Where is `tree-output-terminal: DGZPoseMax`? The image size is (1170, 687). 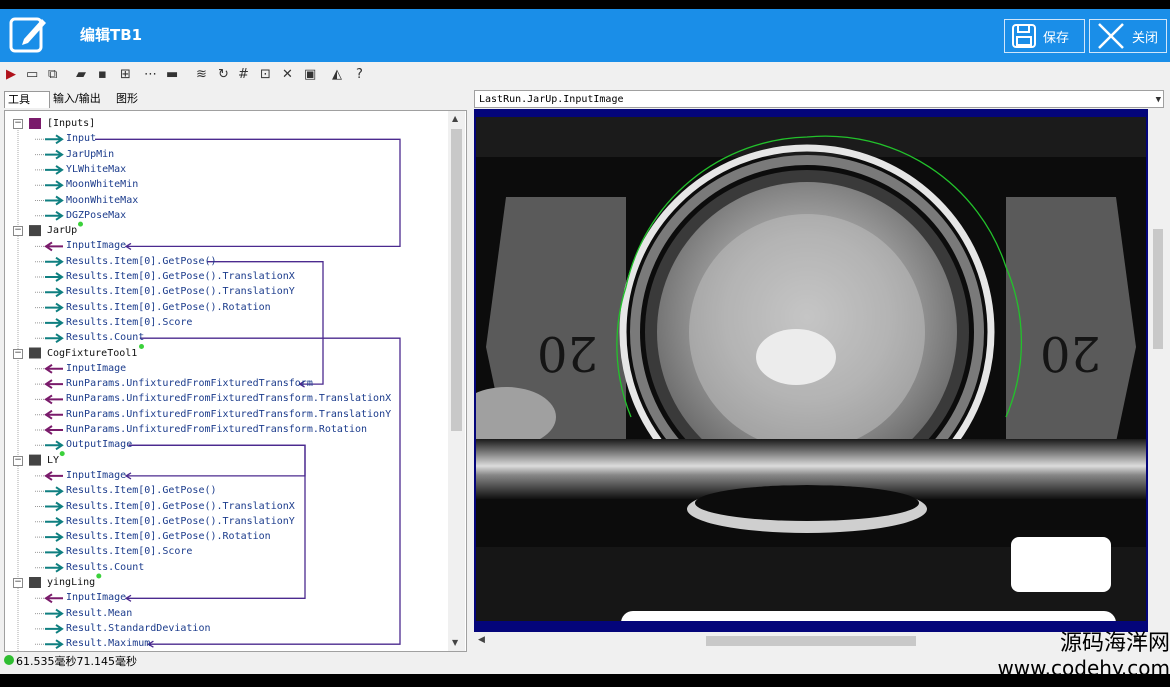
tree-output-terminal: DGZPoseMax is located at coordinates (96, 215).